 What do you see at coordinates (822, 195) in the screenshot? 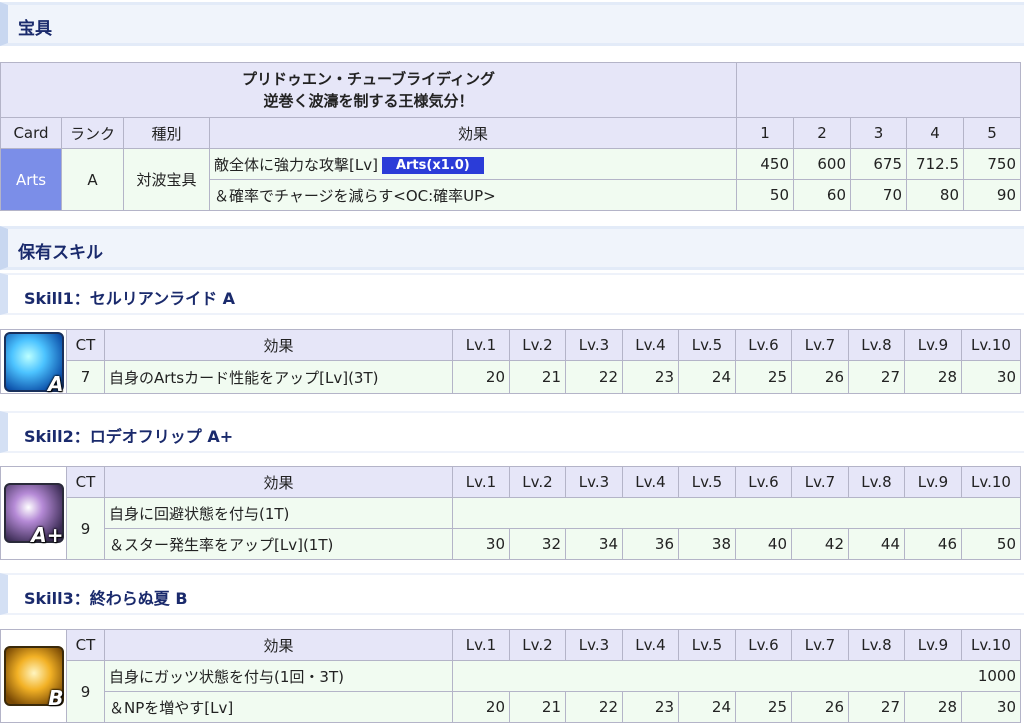
I see `np-value: 60` at bounding box center [822, 195].